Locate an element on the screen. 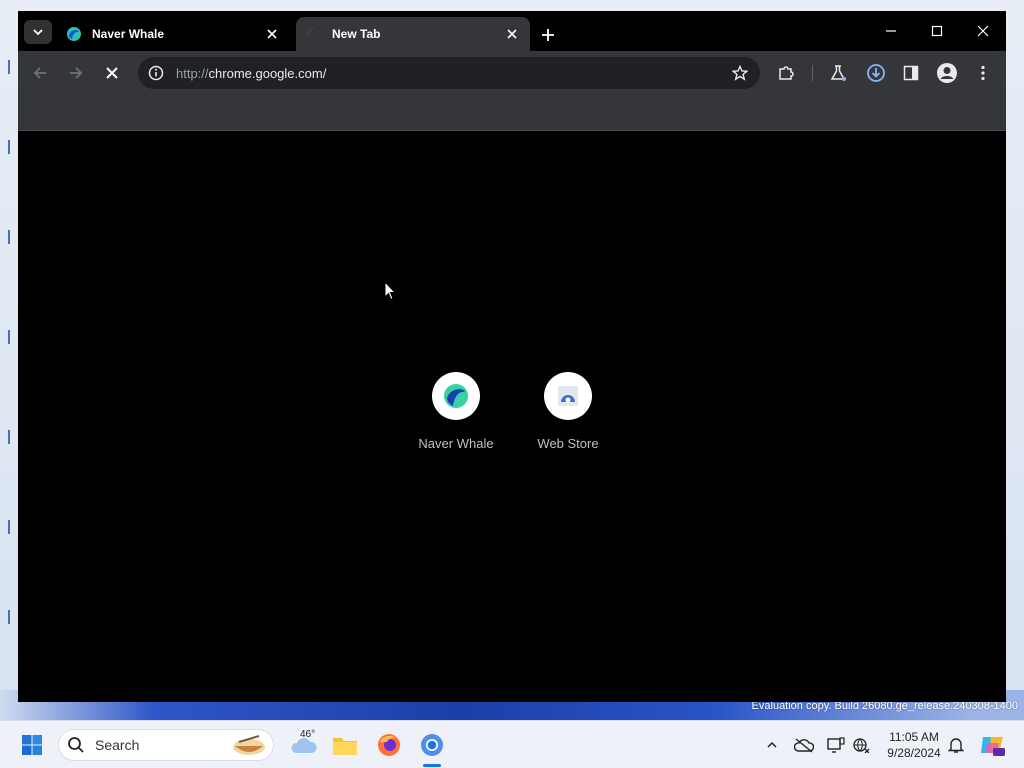 This screenshot has height=768, width=1024. copilot-button is located at coordinates (992, 745).